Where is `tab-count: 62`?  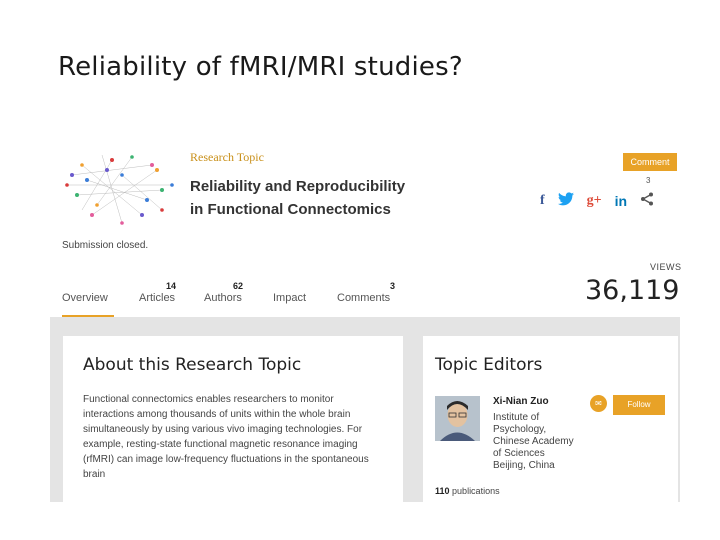 tab-count: 62 is located at coordinates (238, 286).